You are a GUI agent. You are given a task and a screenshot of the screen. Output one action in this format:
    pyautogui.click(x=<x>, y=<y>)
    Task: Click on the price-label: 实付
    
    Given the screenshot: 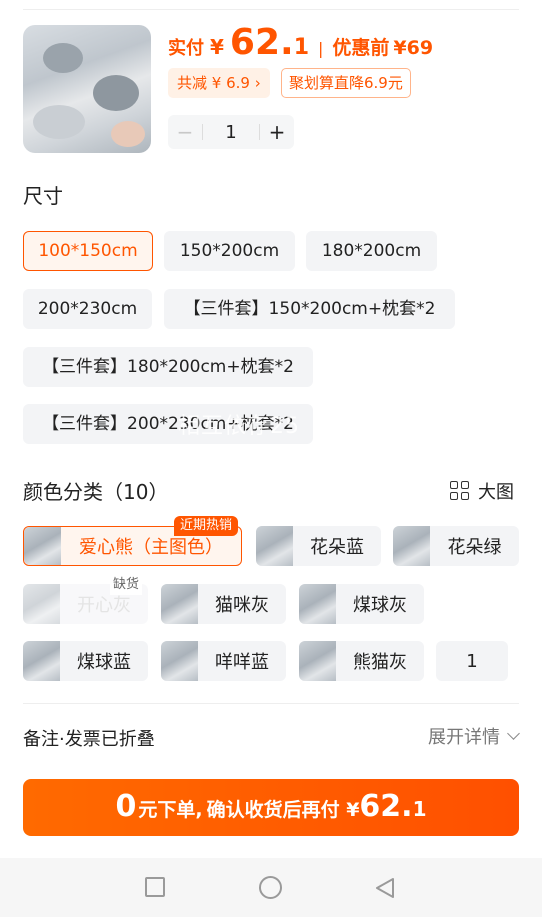 What is the action you would take?
    pyautogui.click(x=186, y=48)
    